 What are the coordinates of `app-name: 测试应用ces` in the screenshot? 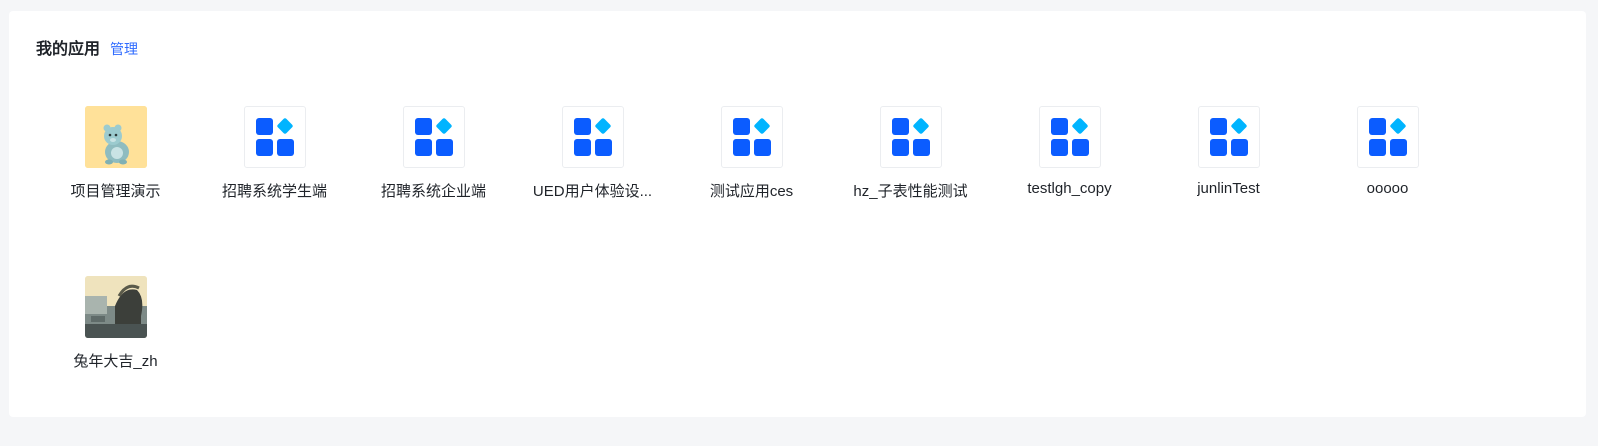 It's located at (751, 191).